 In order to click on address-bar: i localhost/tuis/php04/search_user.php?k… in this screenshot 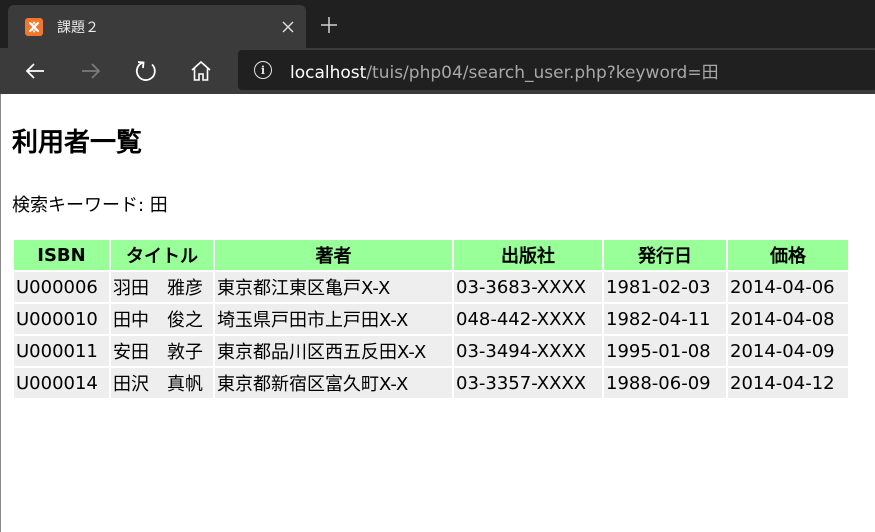, I will do `click(556, 70)`.